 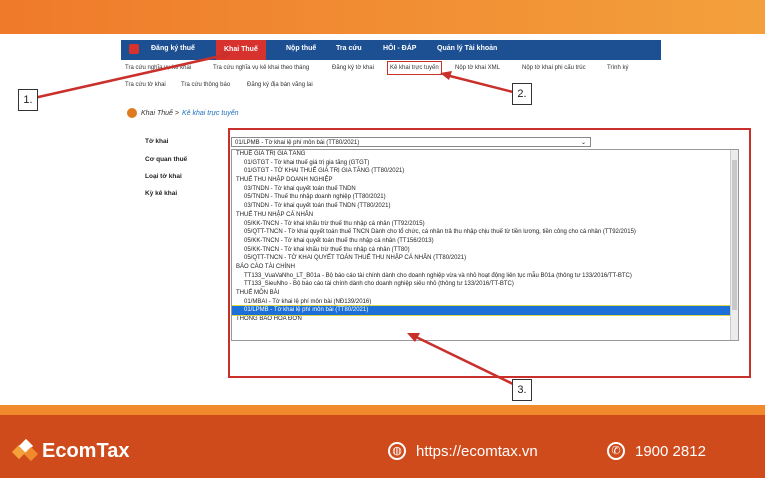 What do you see at coordinates (522, 390) in the screenshot?
I see `callout-3: 3.` at bounding box center [522, 390].